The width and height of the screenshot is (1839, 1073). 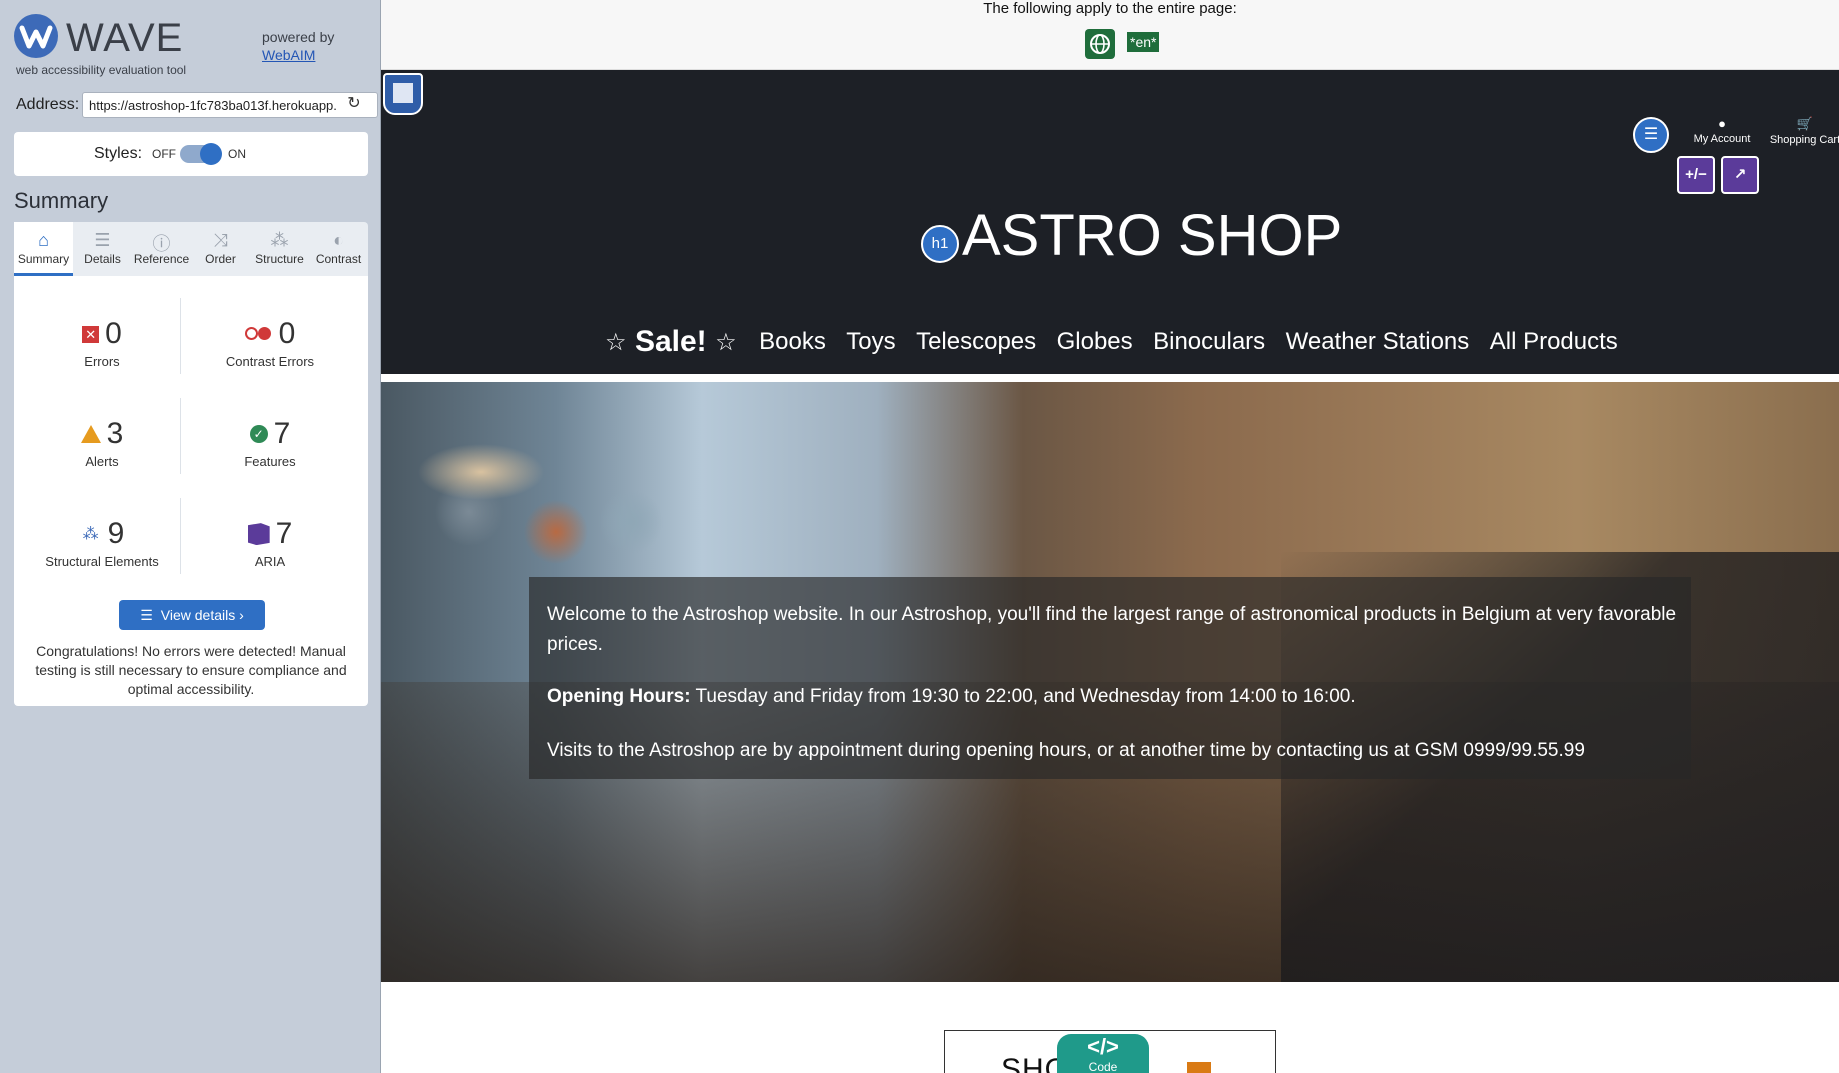 I want to click on stat-contrast-errors: 0 Contrast Errors, so click(x=270, y=342).